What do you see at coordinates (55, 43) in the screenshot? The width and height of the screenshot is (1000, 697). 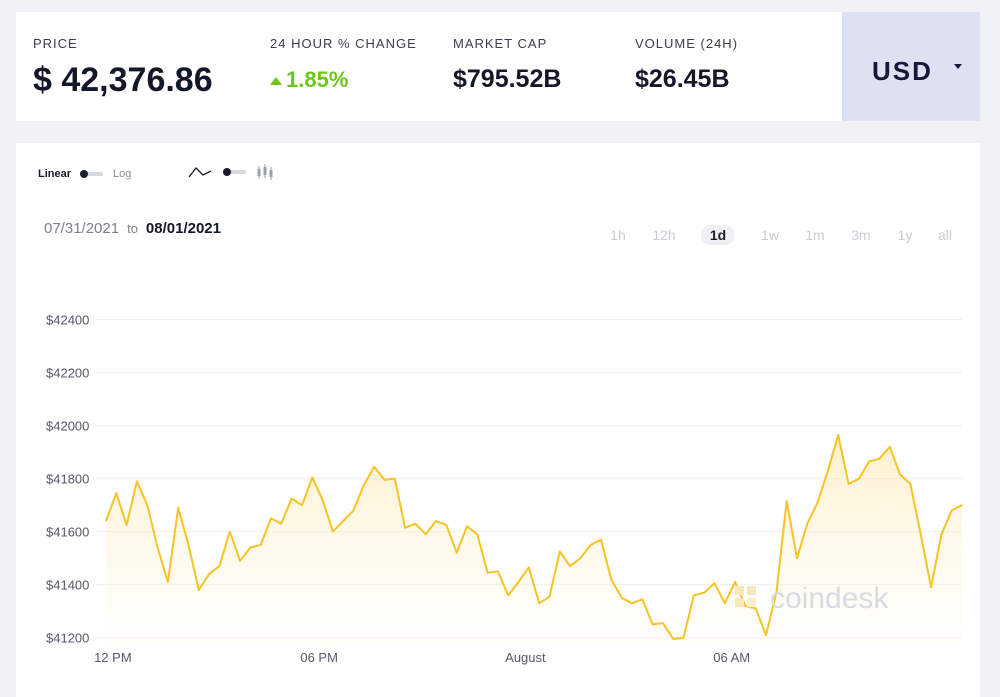 I see `price-label: PRICE` at bounding box center [55, 43].